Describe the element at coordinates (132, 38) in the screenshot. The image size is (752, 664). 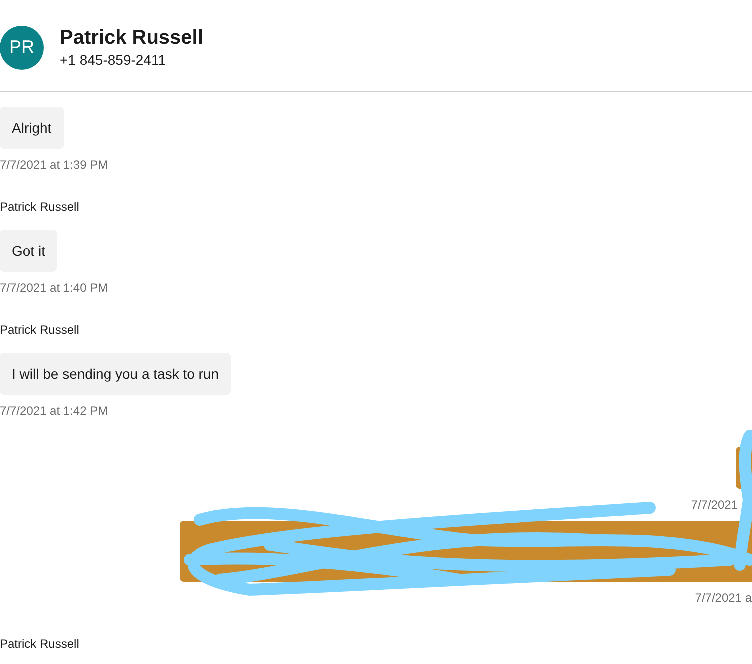
I see `contact-name: Patrick Russell` at that location.